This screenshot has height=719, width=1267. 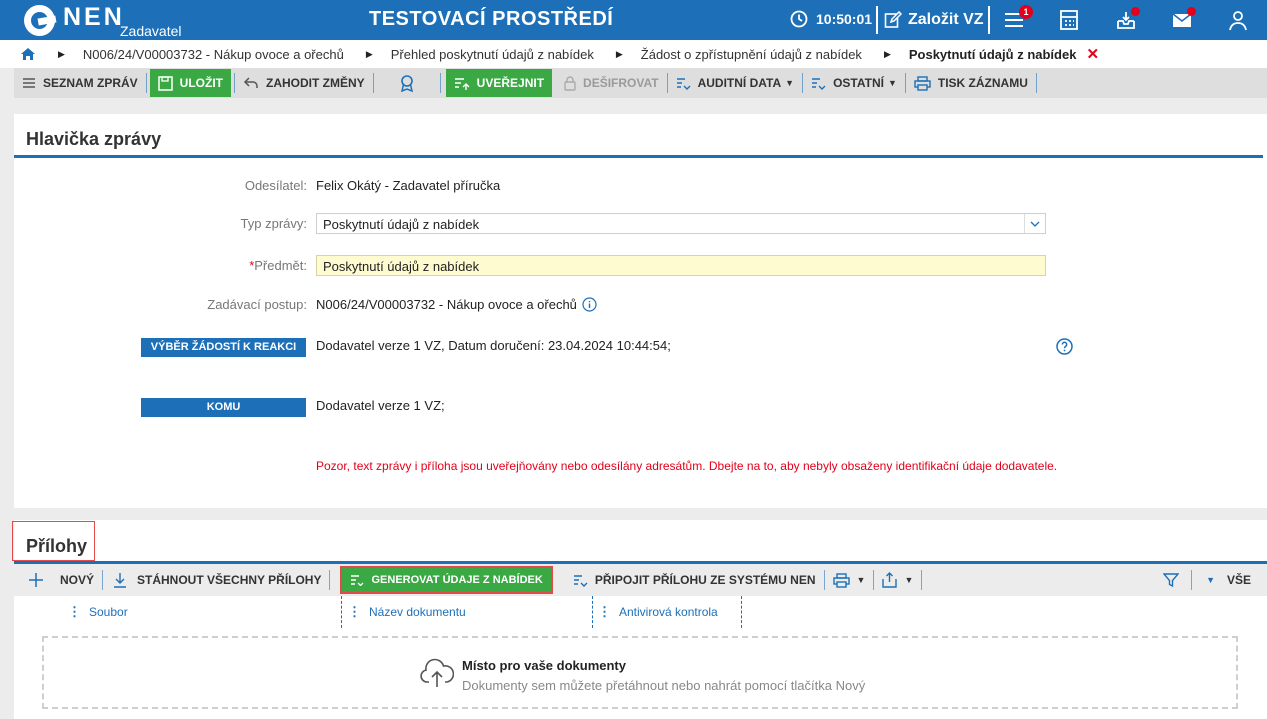 I want to click on export-icon, so click(x=890, y=580).